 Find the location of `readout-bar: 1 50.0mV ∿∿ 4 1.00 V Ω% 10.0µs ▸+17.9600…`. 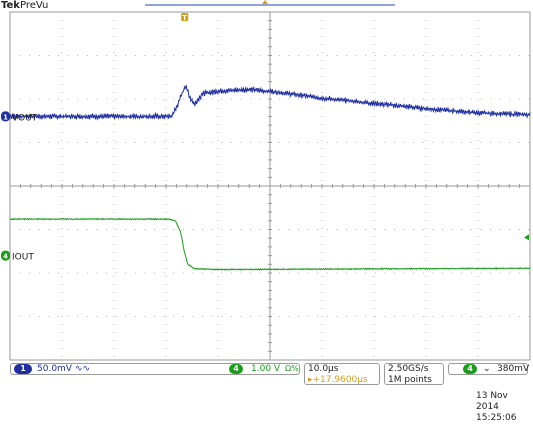

readout-bar: 1 50.0mV ∿∿ 4 1.00 V Ω% 10.0µs ▸+17.9600… is located at coordinates (266, 374).